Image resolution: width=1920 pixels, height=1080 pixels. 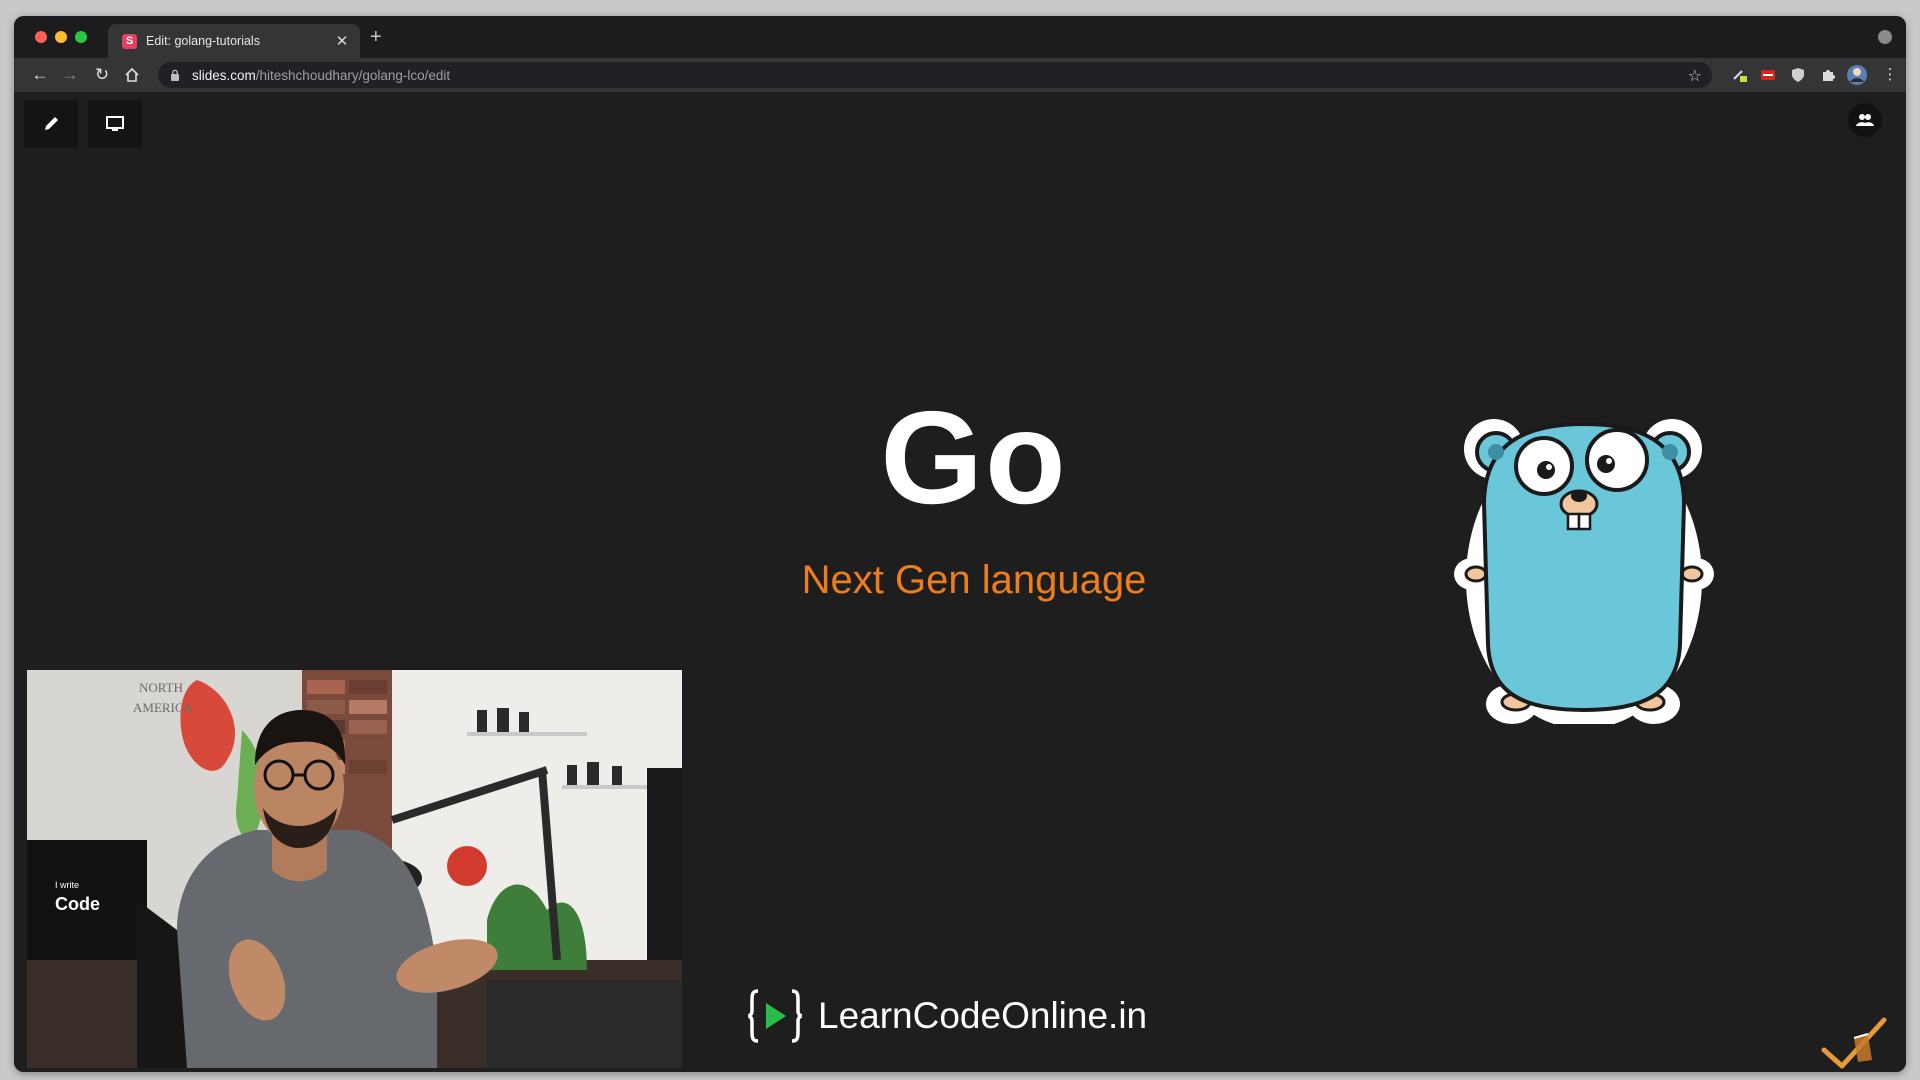 I want to click on collaborators-button, so click(x=1865, y=120).